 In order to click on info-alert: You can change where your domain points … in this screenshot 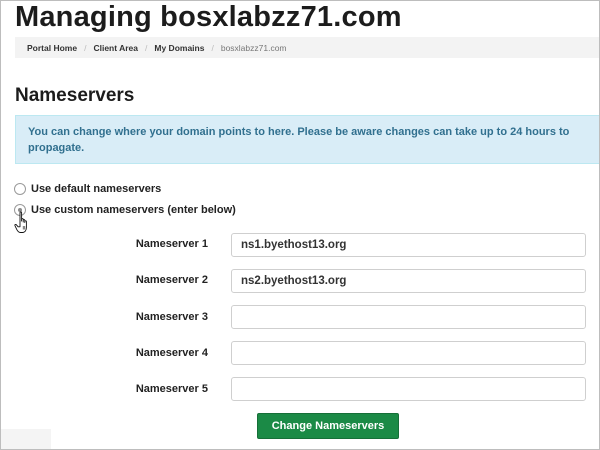, I will do `click(307, 139)`.